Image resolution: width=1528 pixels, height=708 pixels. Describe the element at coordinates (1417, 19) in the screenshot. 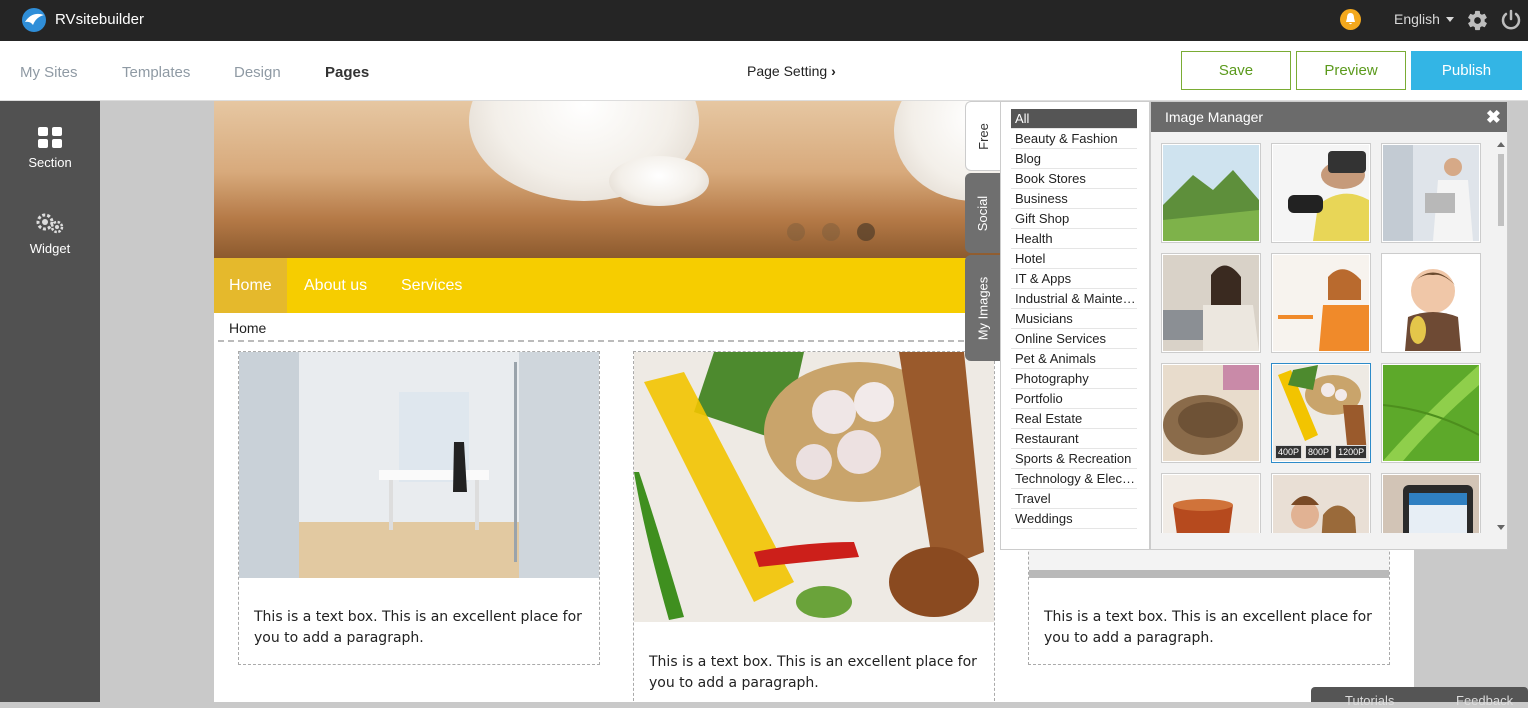

I see `language-selector: English` at that location.